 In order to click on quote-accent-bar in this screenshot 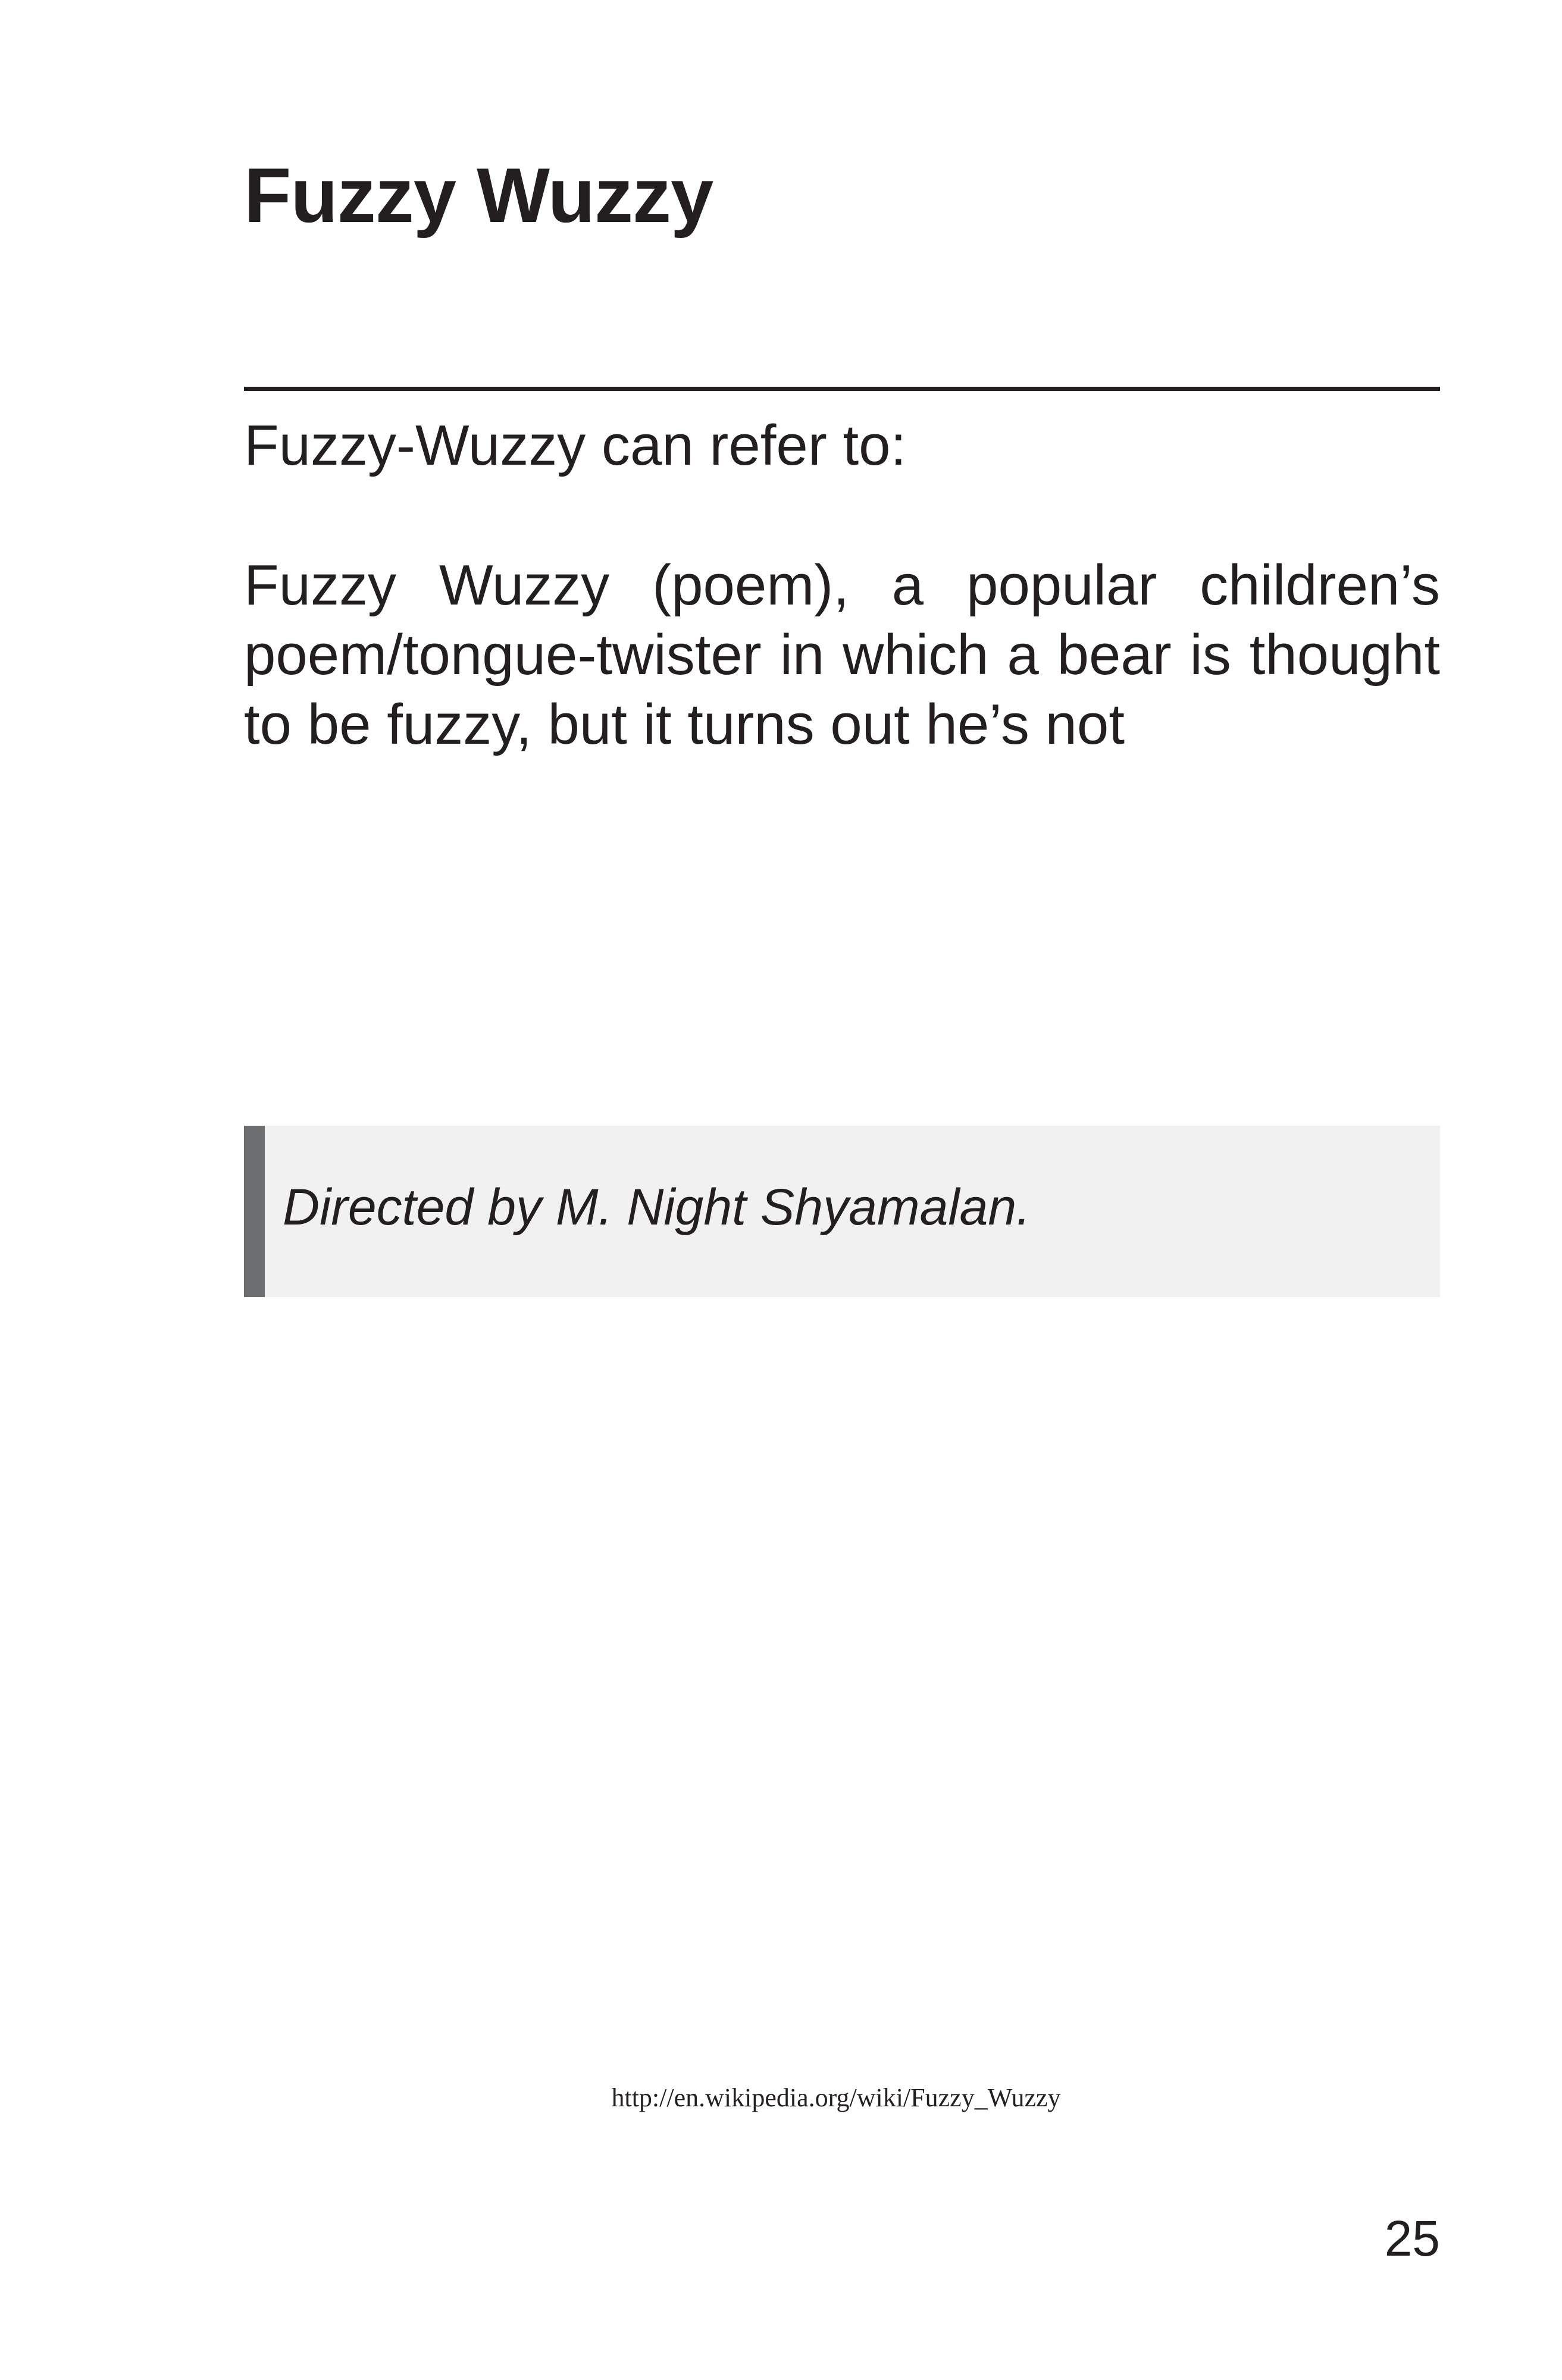, I will do `click(254, 1211)`.